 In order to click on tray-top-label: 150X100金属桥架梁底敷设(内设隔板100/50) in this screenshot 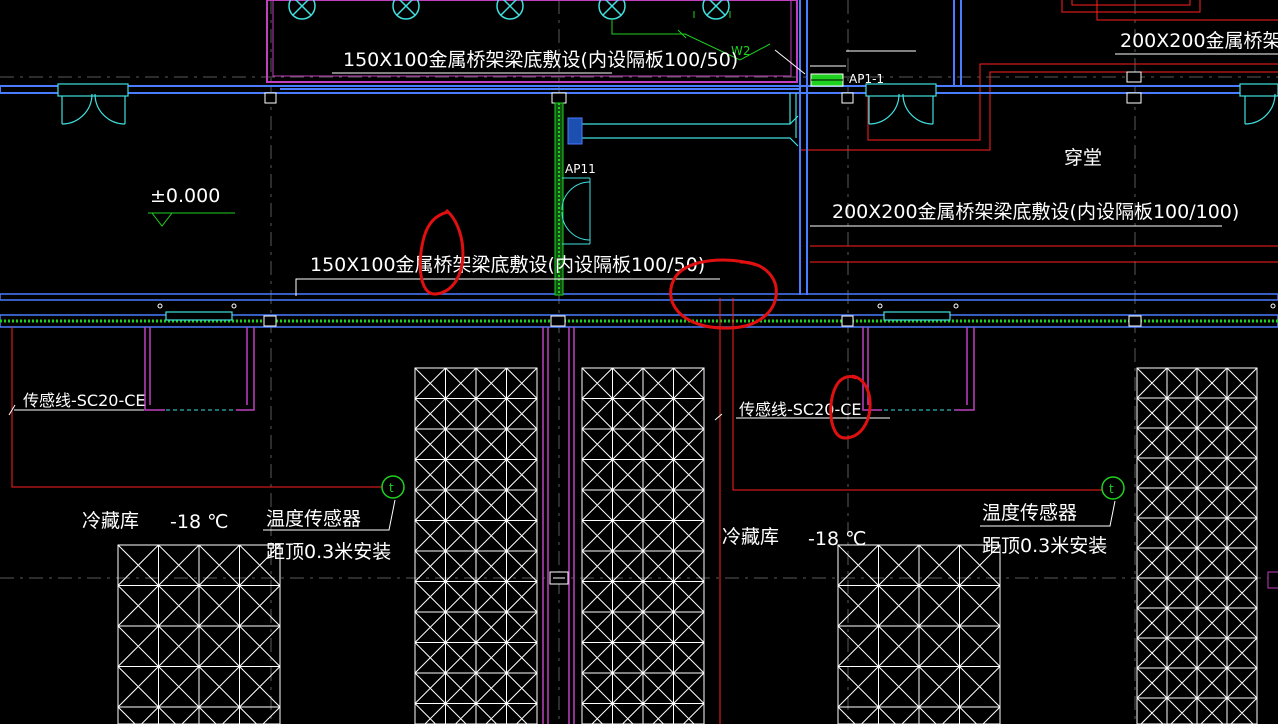, I will do `click(540, 60)`.